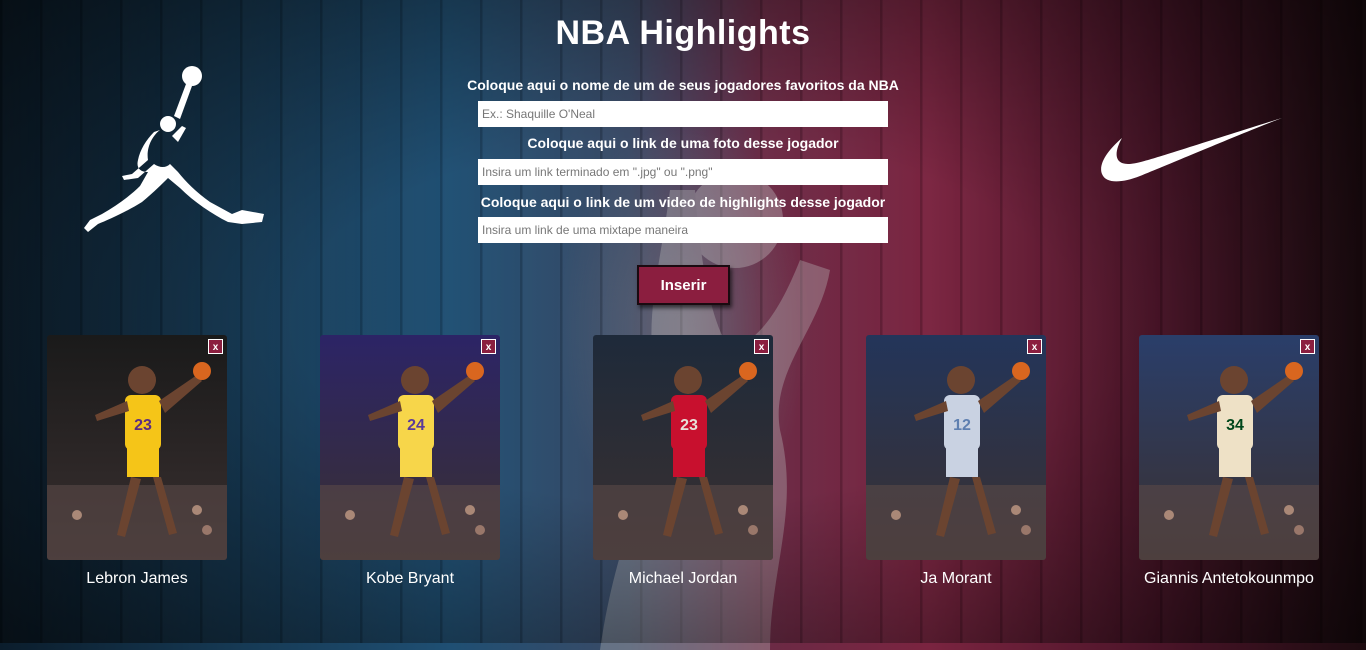  What do you see at coordinates (956, 578) in the screenshot?
I see `player-name: Ja Morant` at bounding box center [956, 578].